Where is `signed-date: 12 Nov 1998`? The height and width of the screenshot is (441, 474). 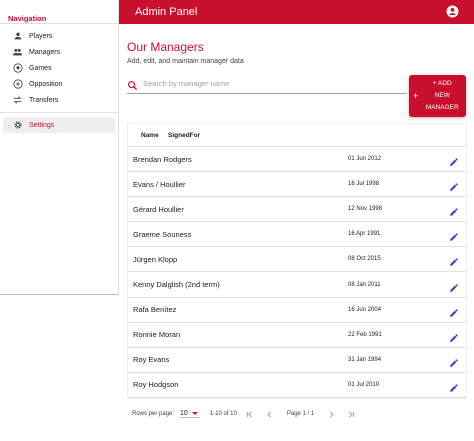
signed-date: 12 Nov 1998 is located at coordinates (365, 209).